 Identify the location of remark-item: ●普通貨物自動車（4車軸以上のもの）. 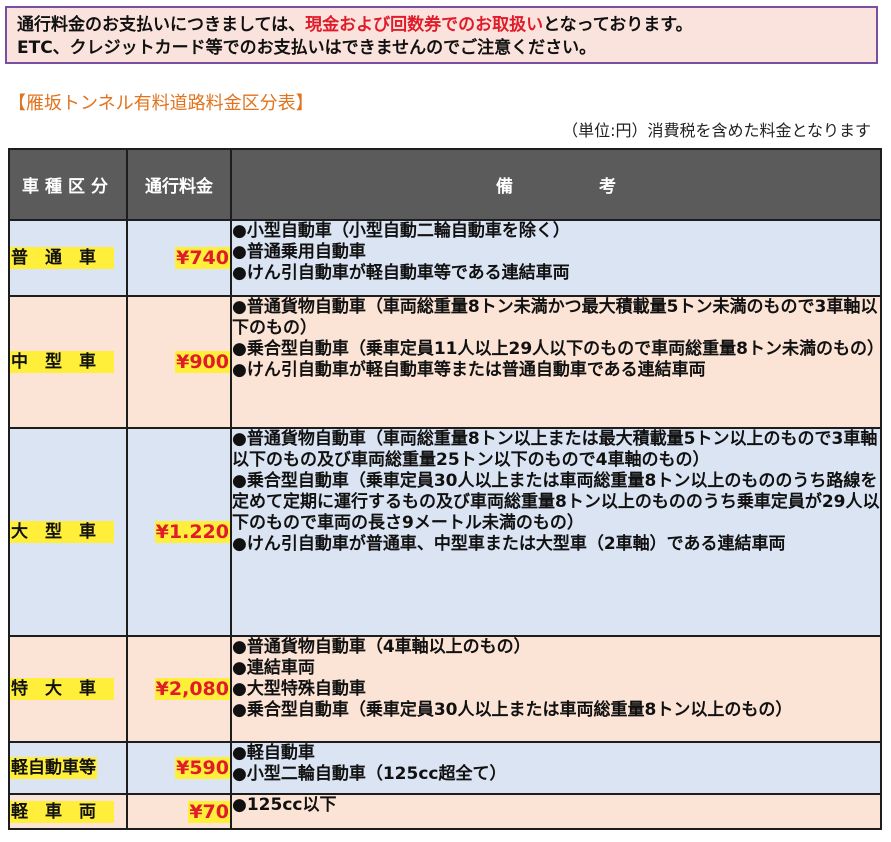
(381, 647).